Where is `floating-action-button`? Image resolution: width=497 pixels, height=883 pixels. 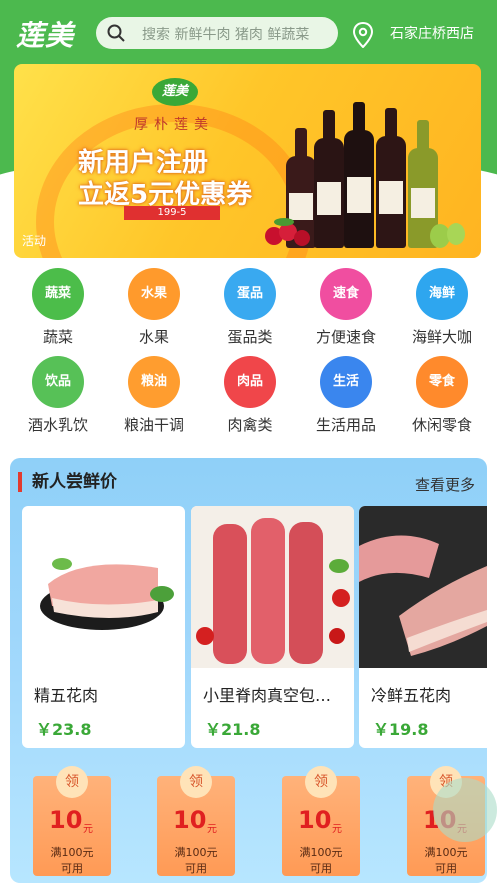 floating-action-button is located at coordinates (465, 810).